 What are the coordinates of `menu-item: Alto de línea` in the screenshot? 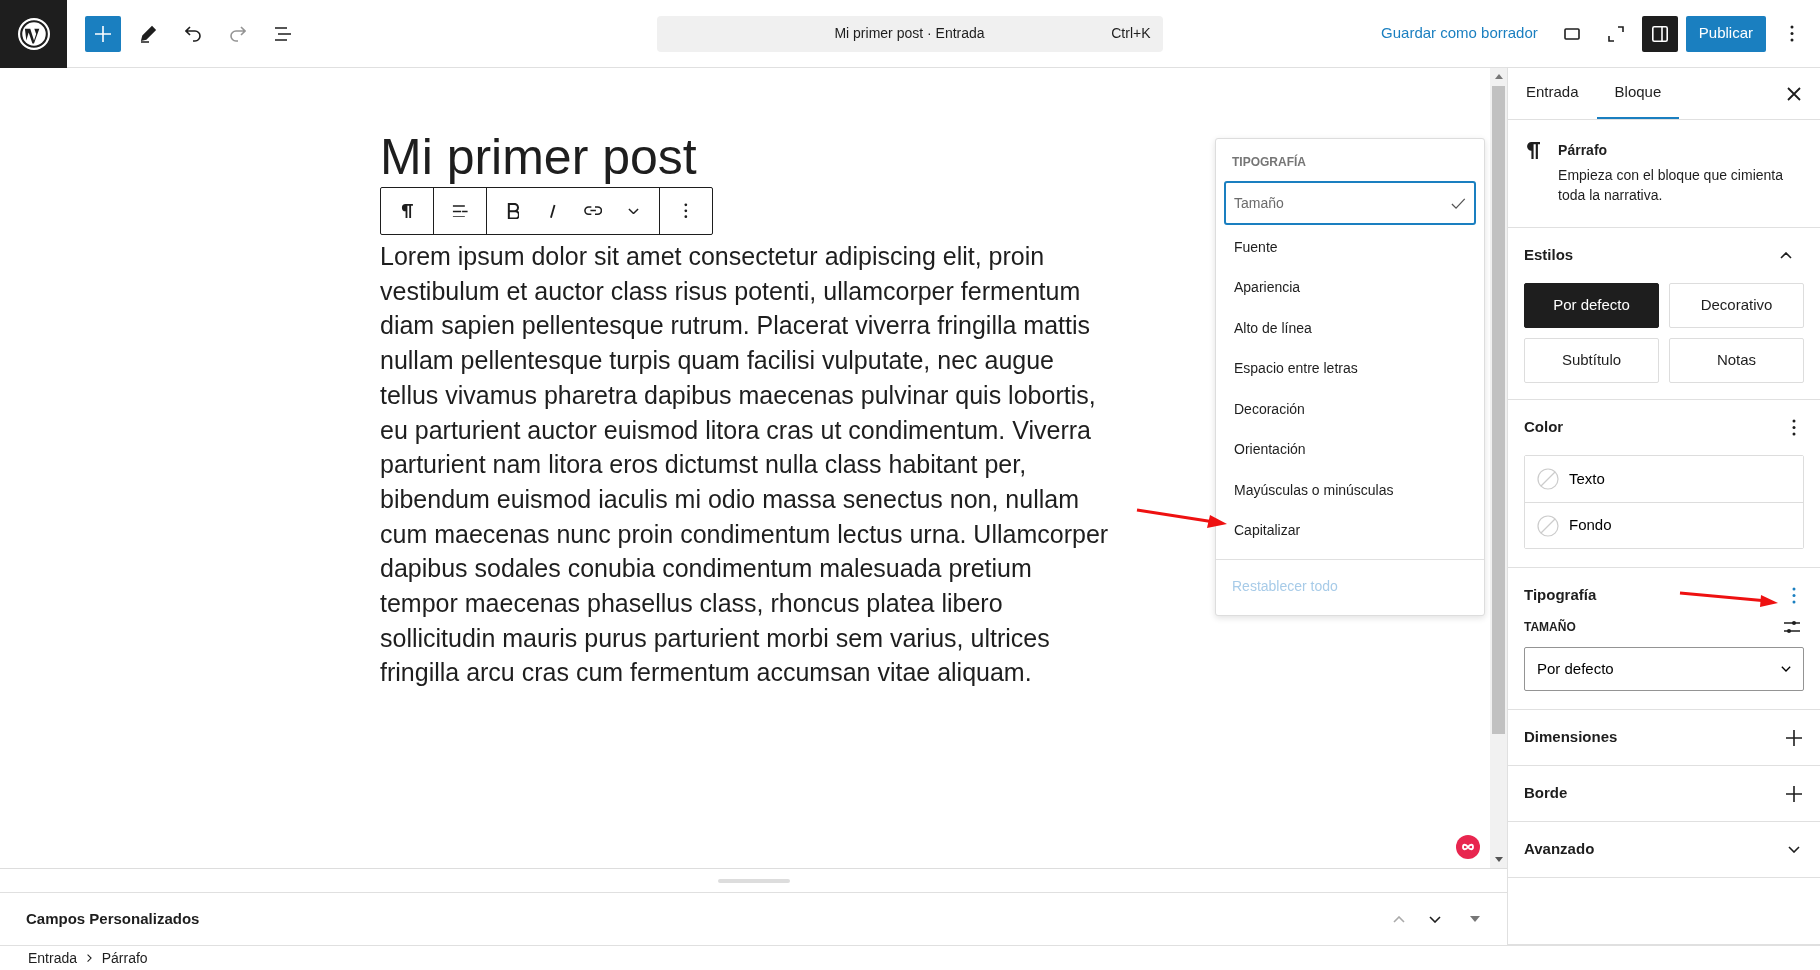 It's located at (1350, 328).